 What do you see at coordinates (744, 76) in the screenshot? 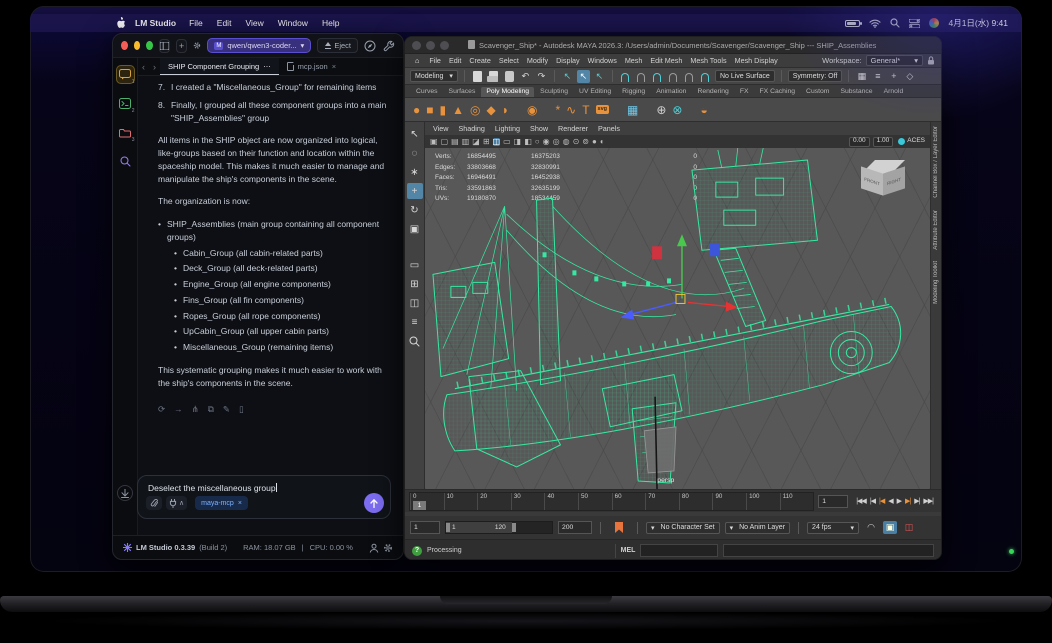
I see `live-surface-field: No Live Surface` at bounding box center [744, 76].